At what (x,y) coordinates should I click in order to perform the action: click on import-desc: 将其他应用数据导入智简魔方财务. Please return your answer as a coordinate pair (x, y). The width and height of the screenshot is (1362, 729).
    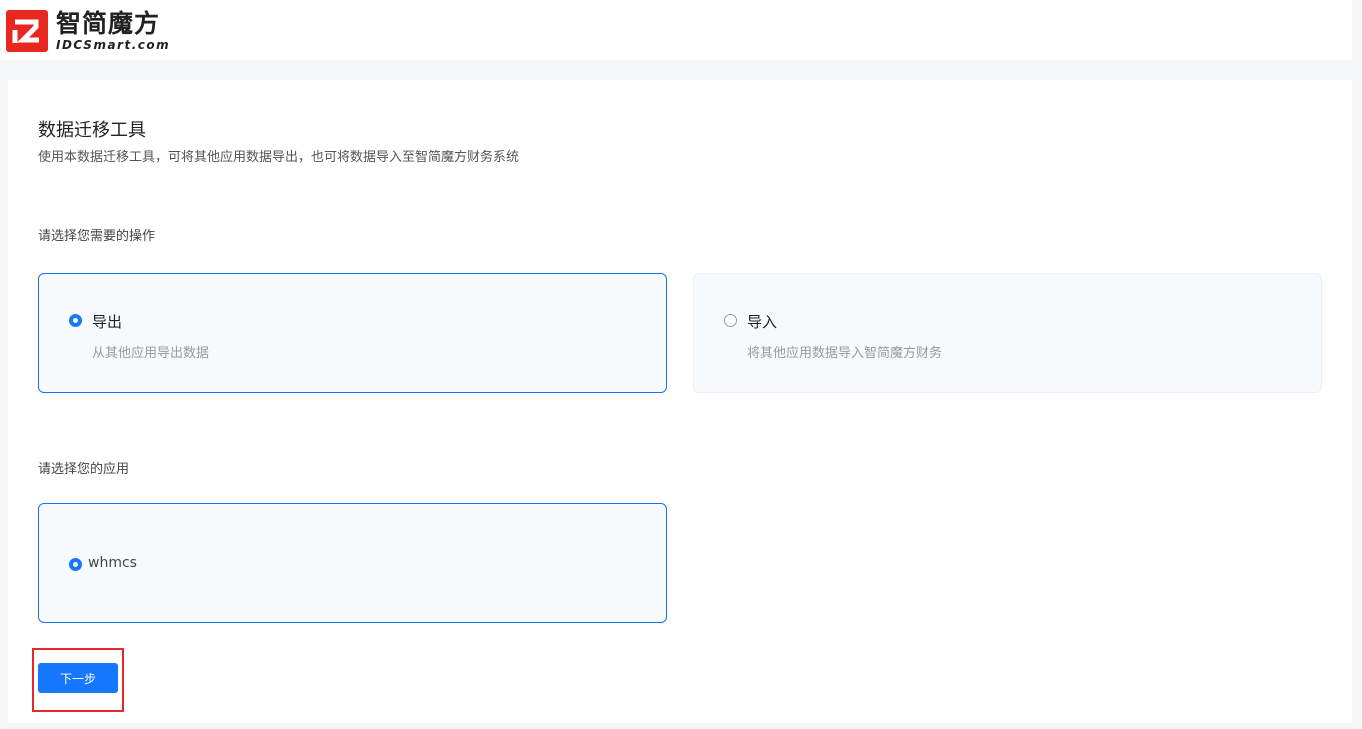
    Looking at the image, I should click on (845, 353).